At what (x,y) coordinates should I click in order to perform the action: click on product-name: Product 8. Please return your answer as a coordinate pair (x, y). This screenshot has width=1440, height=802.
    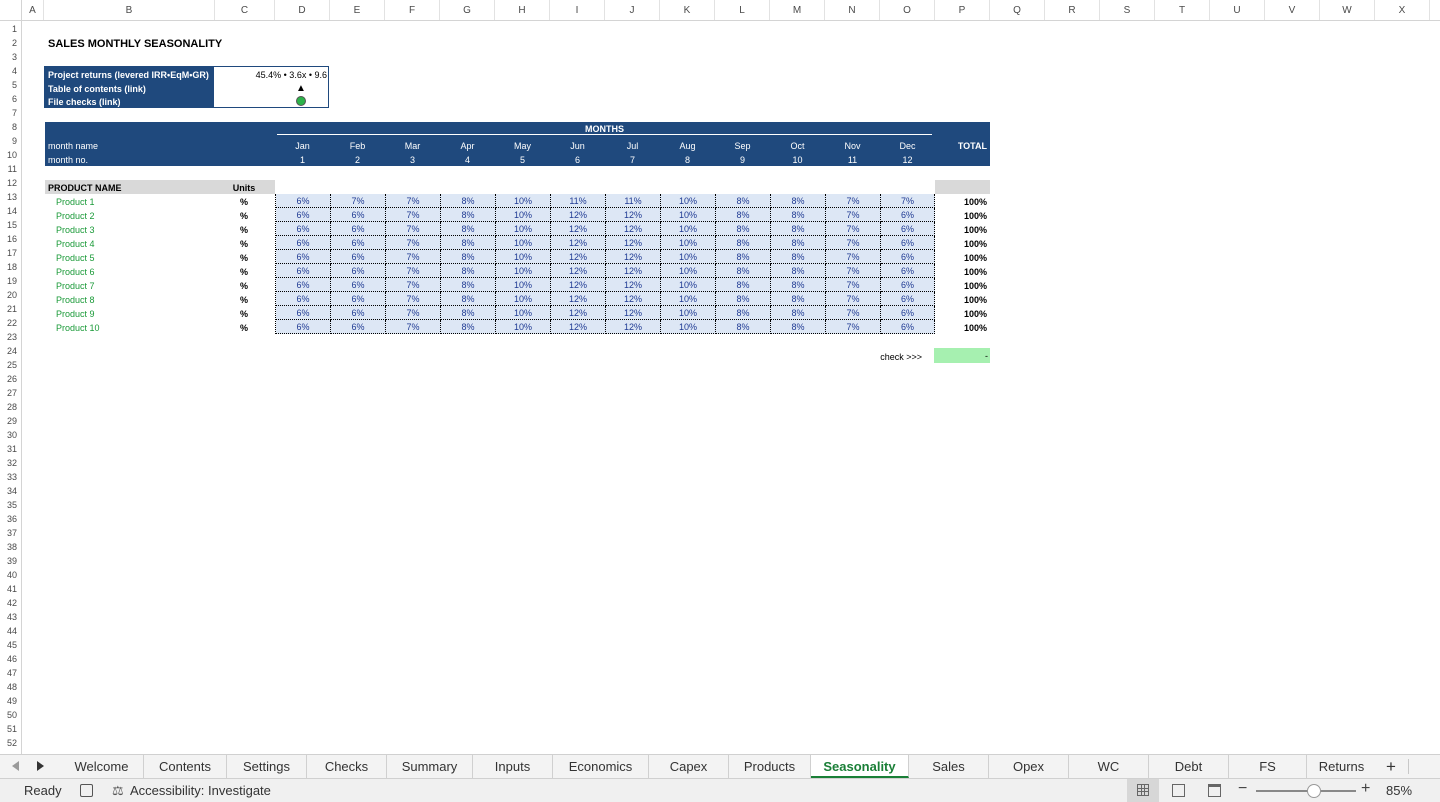
    Looking at the image, I should click on (75, 300).